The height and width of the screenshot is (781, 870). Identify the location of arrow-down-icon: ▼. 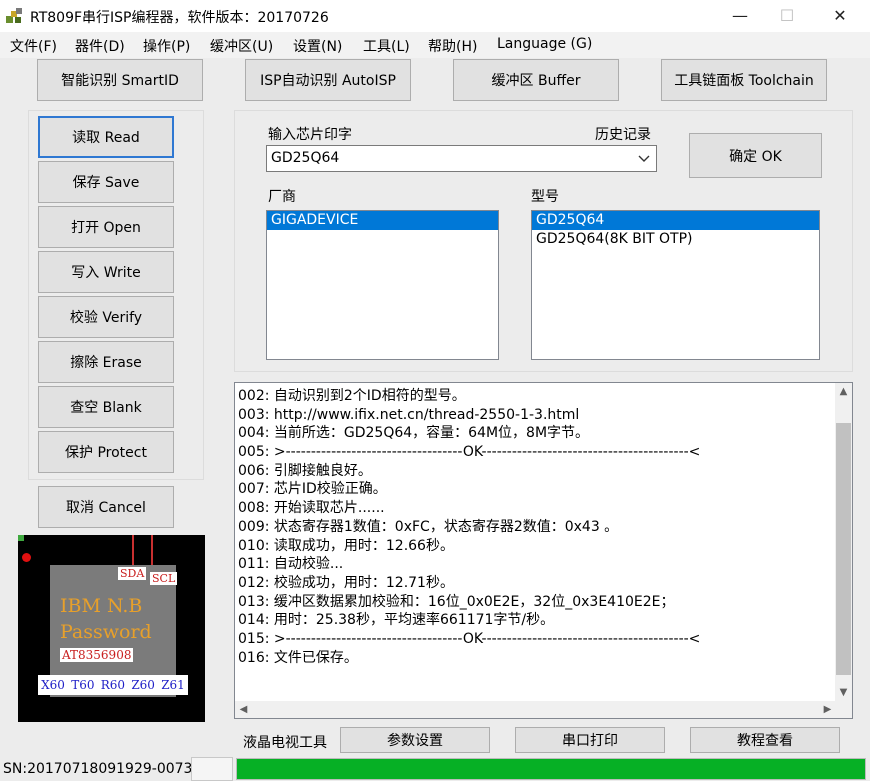
(843, 692).